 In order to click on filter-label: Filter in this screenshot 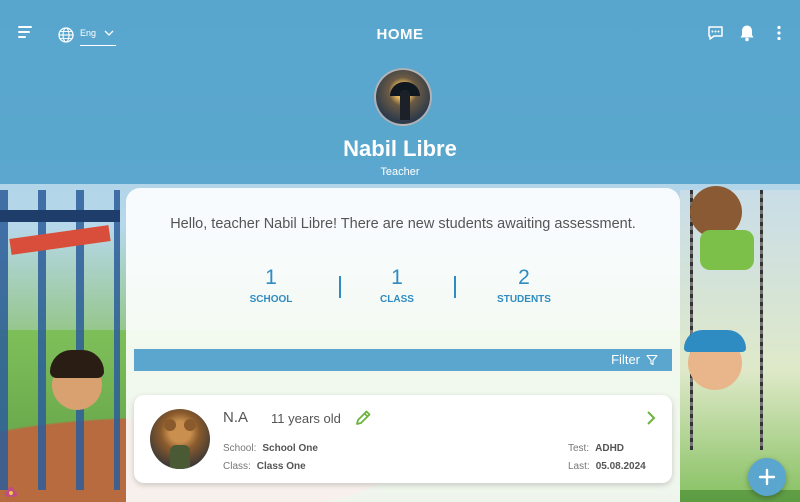, I will do `click(625, 359)`.